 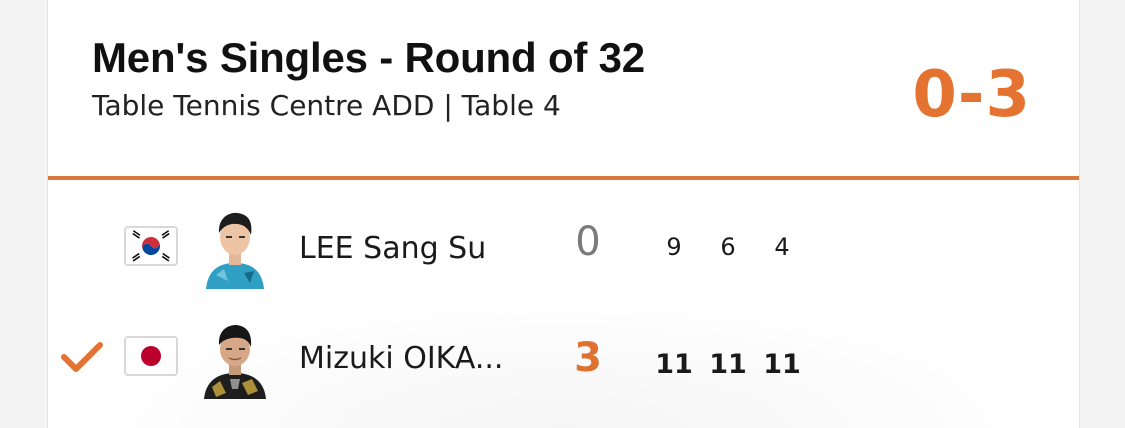 I want to click on player-name: LEE Sang Su, so click(x=392, y=248).